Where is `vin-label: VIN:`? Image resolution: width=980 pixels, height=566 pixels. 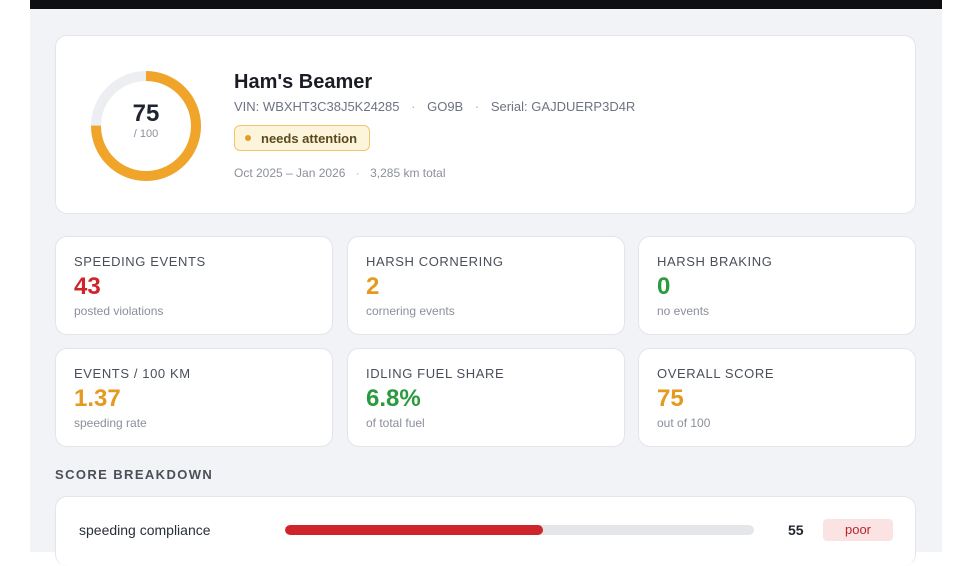 vin-label: VIN: is located at coordinates (247, 106).